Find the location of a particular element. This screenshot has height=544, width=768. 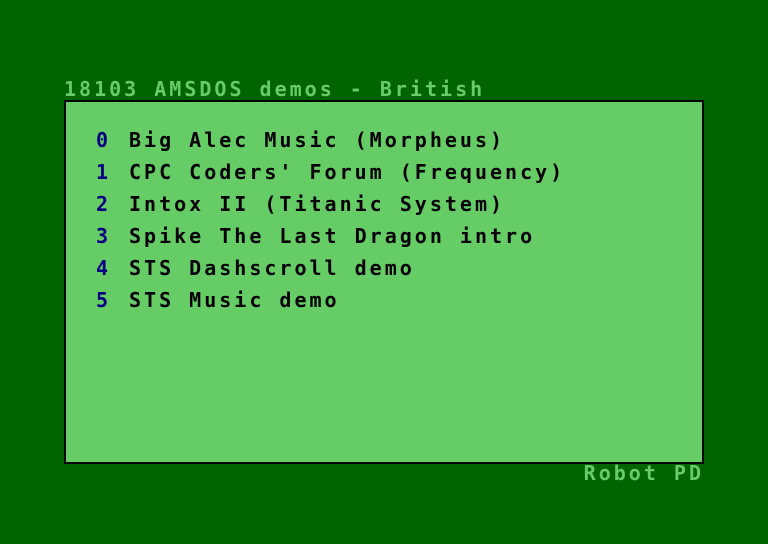

menu-item-2: 2 Intox II (Titanic System) is located at coordinates (330, 204).